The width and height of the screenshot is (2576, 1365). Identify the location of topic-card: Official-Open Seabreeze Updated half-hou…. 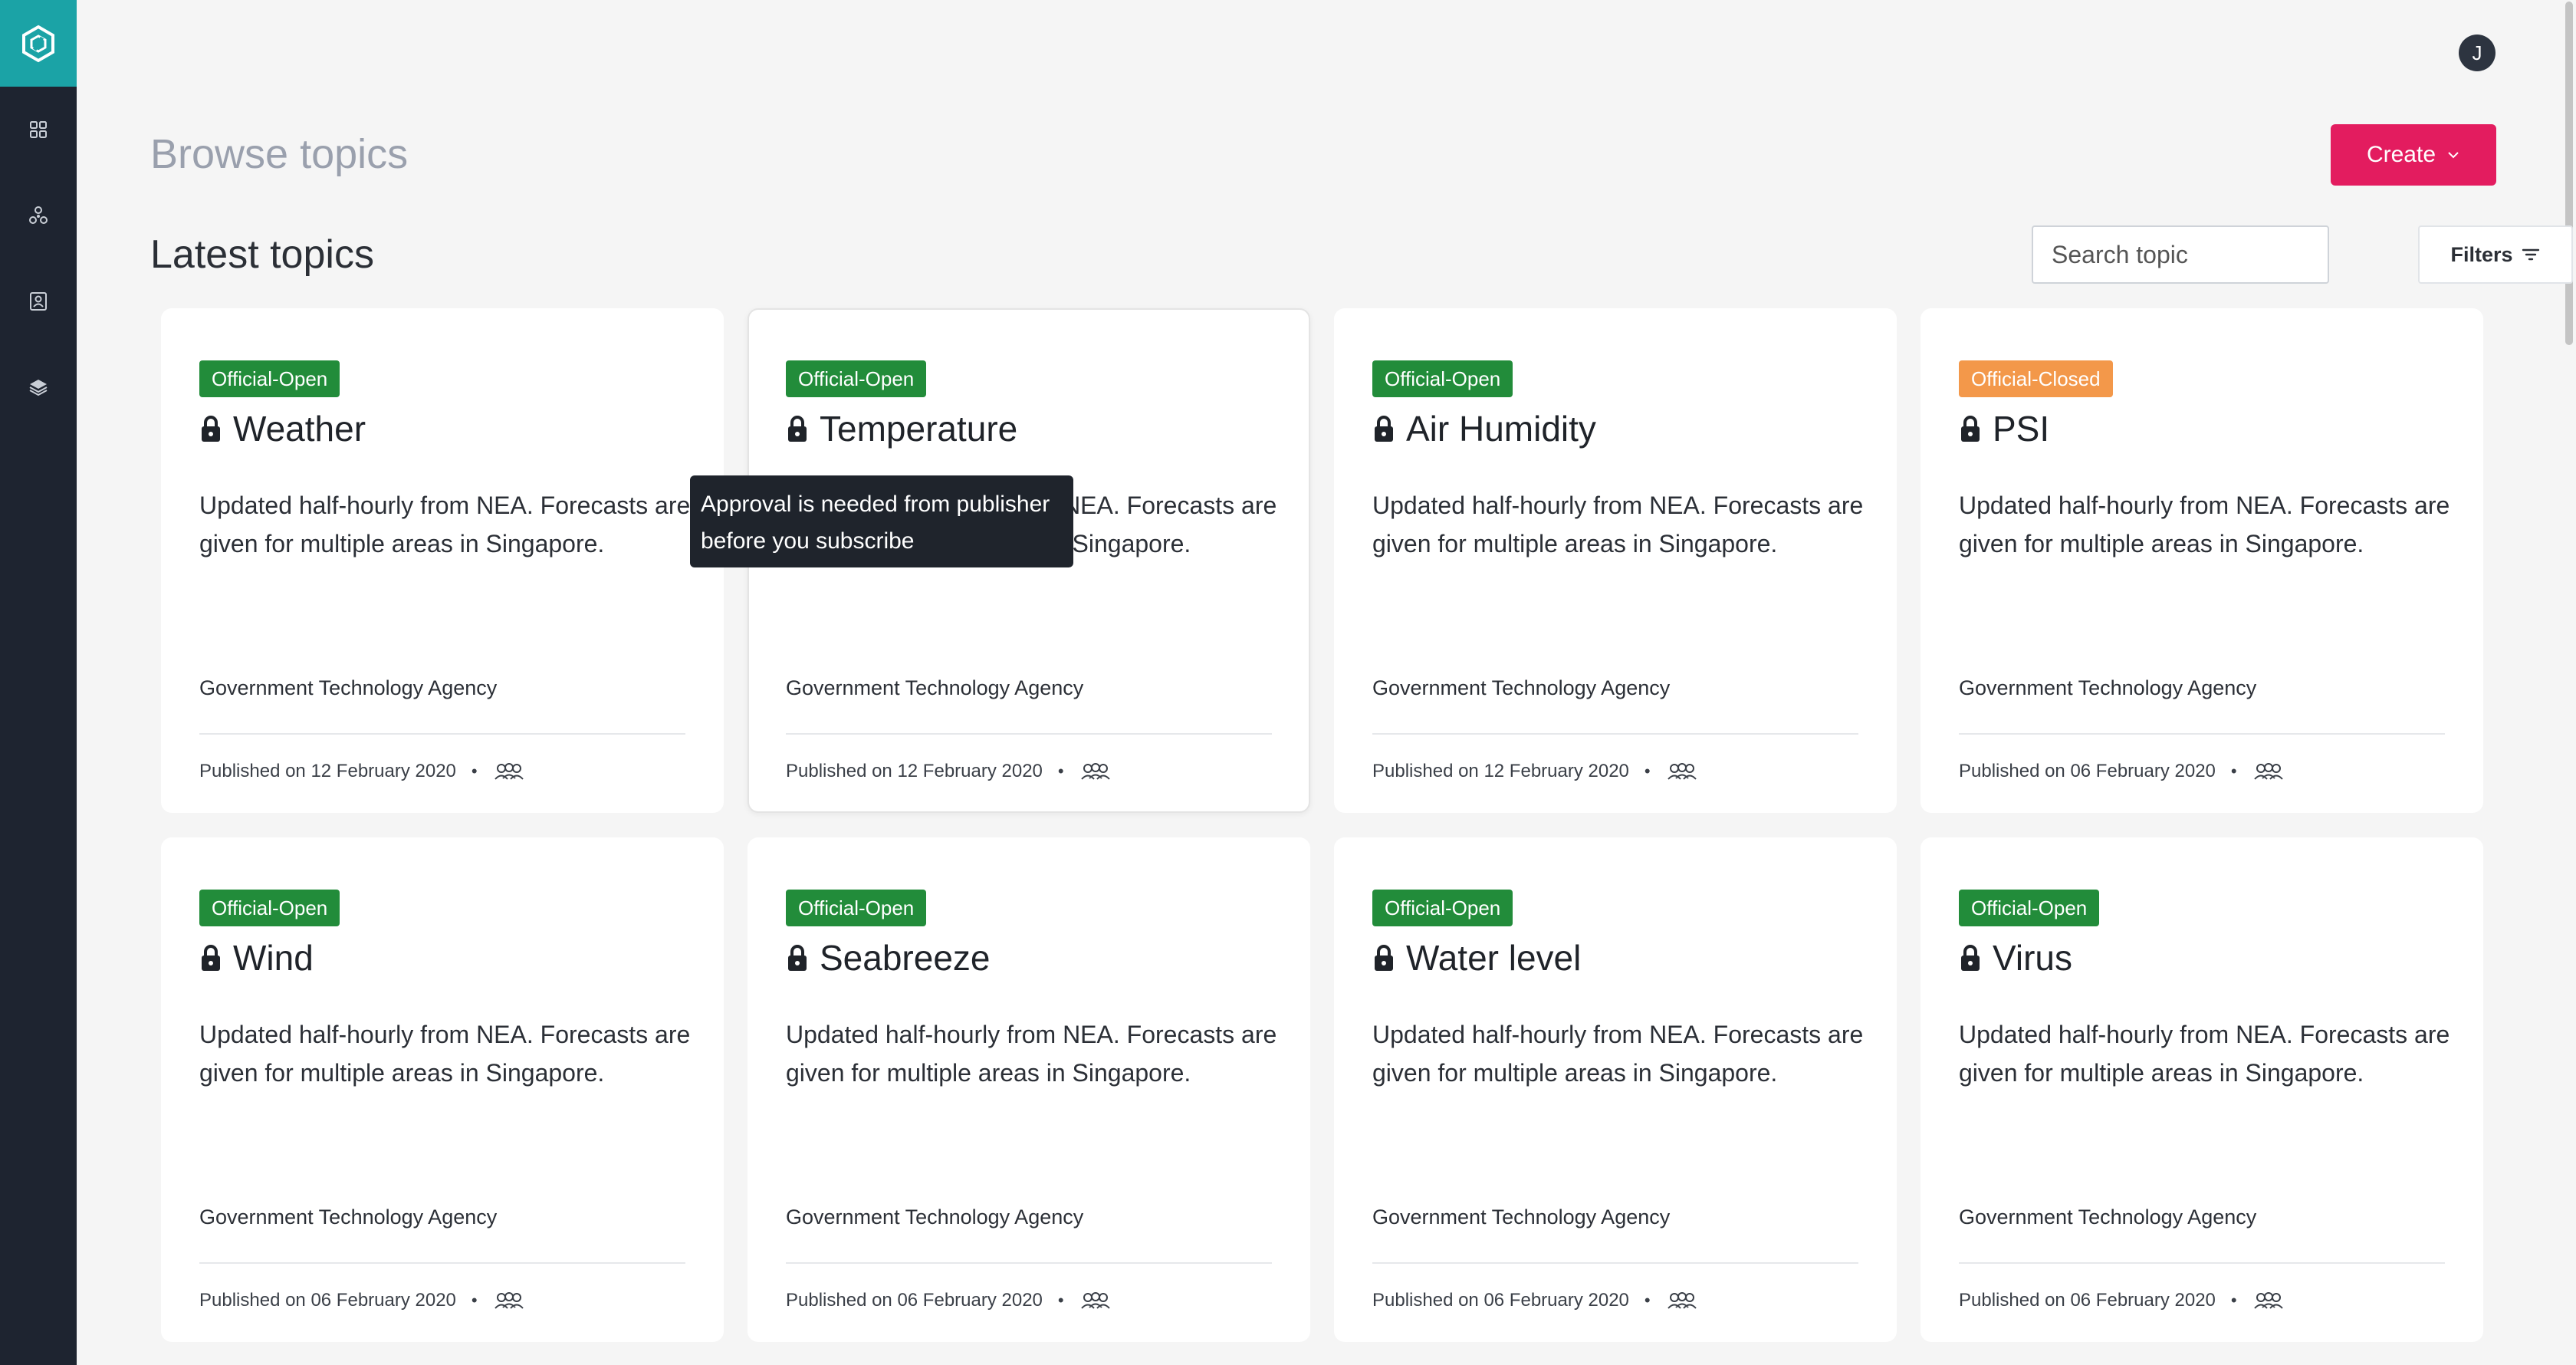
(1029, 1089).